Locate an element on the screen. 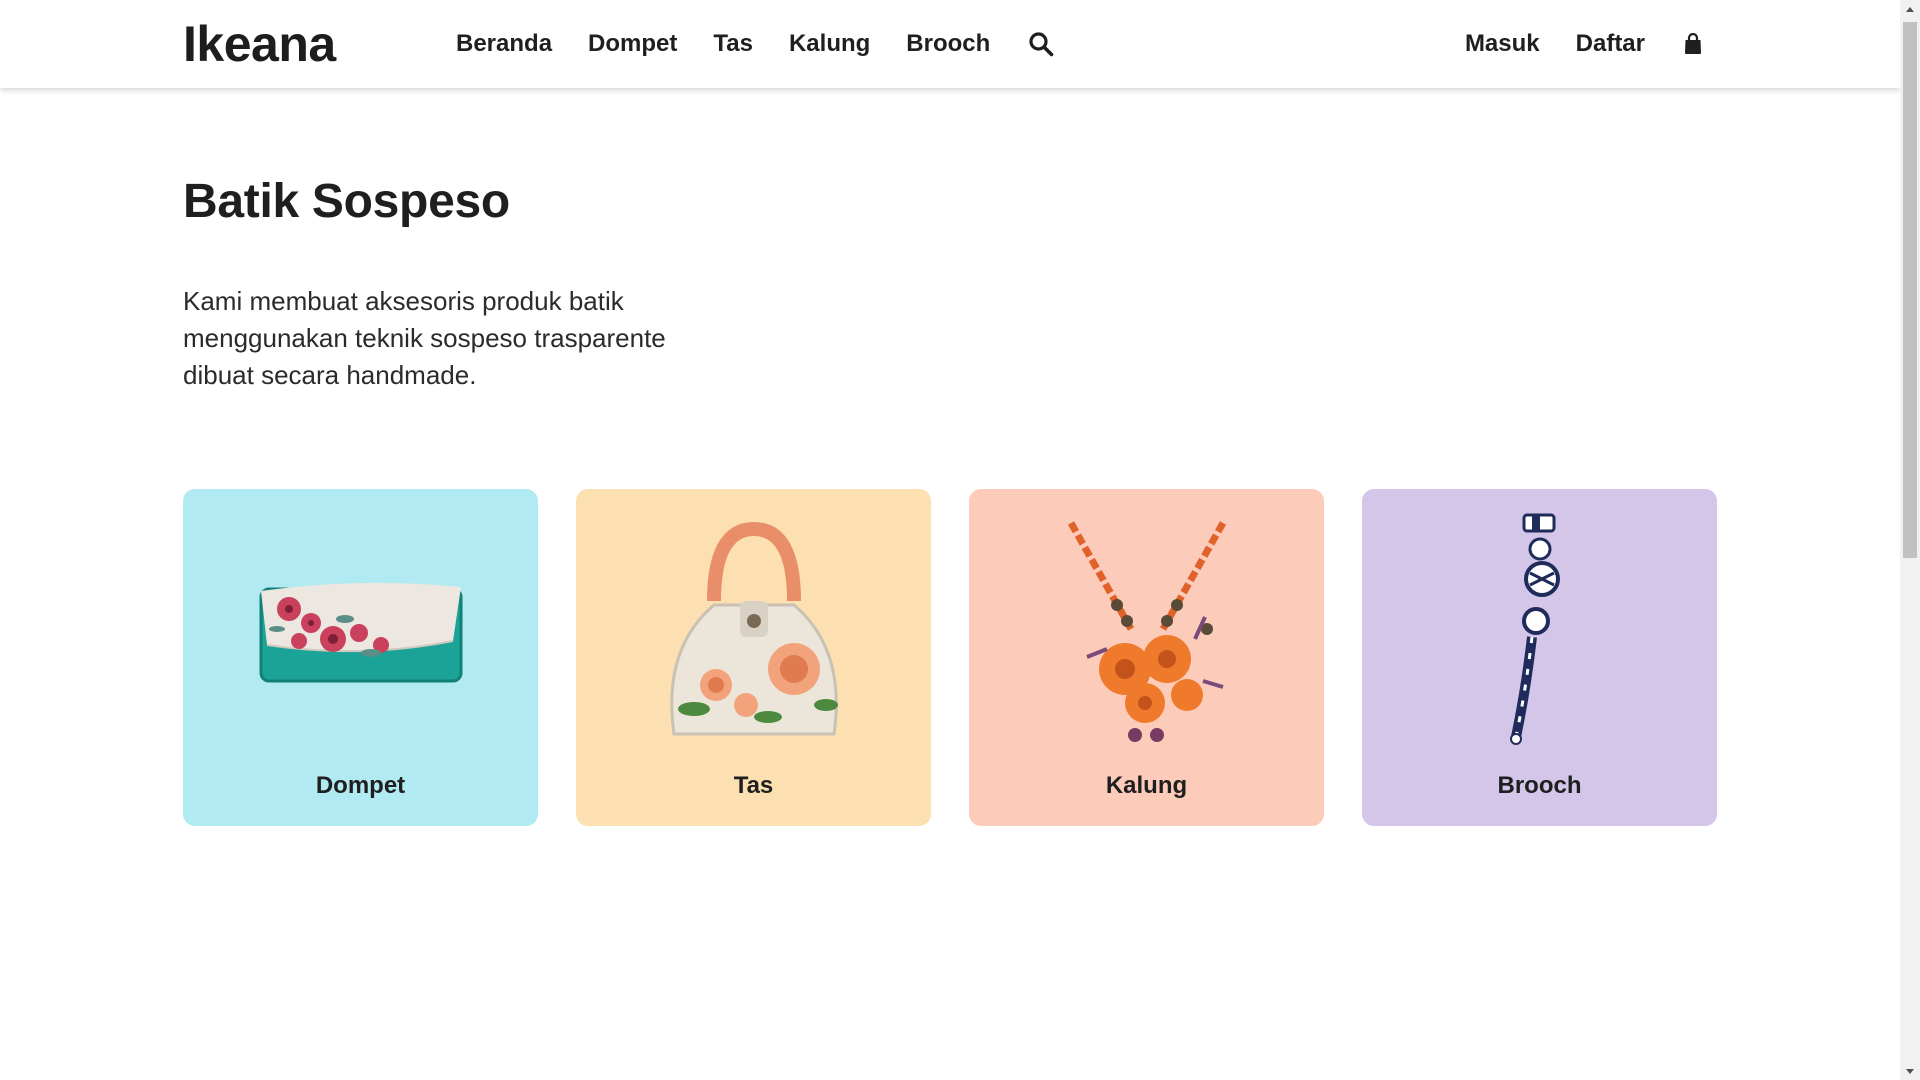  category-label-tas: Tas is located at coordinates (753, 785).